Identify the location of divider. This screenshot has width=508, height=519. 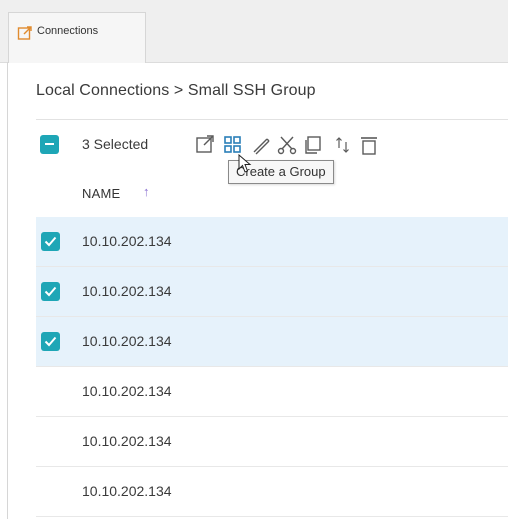
(7, 290).